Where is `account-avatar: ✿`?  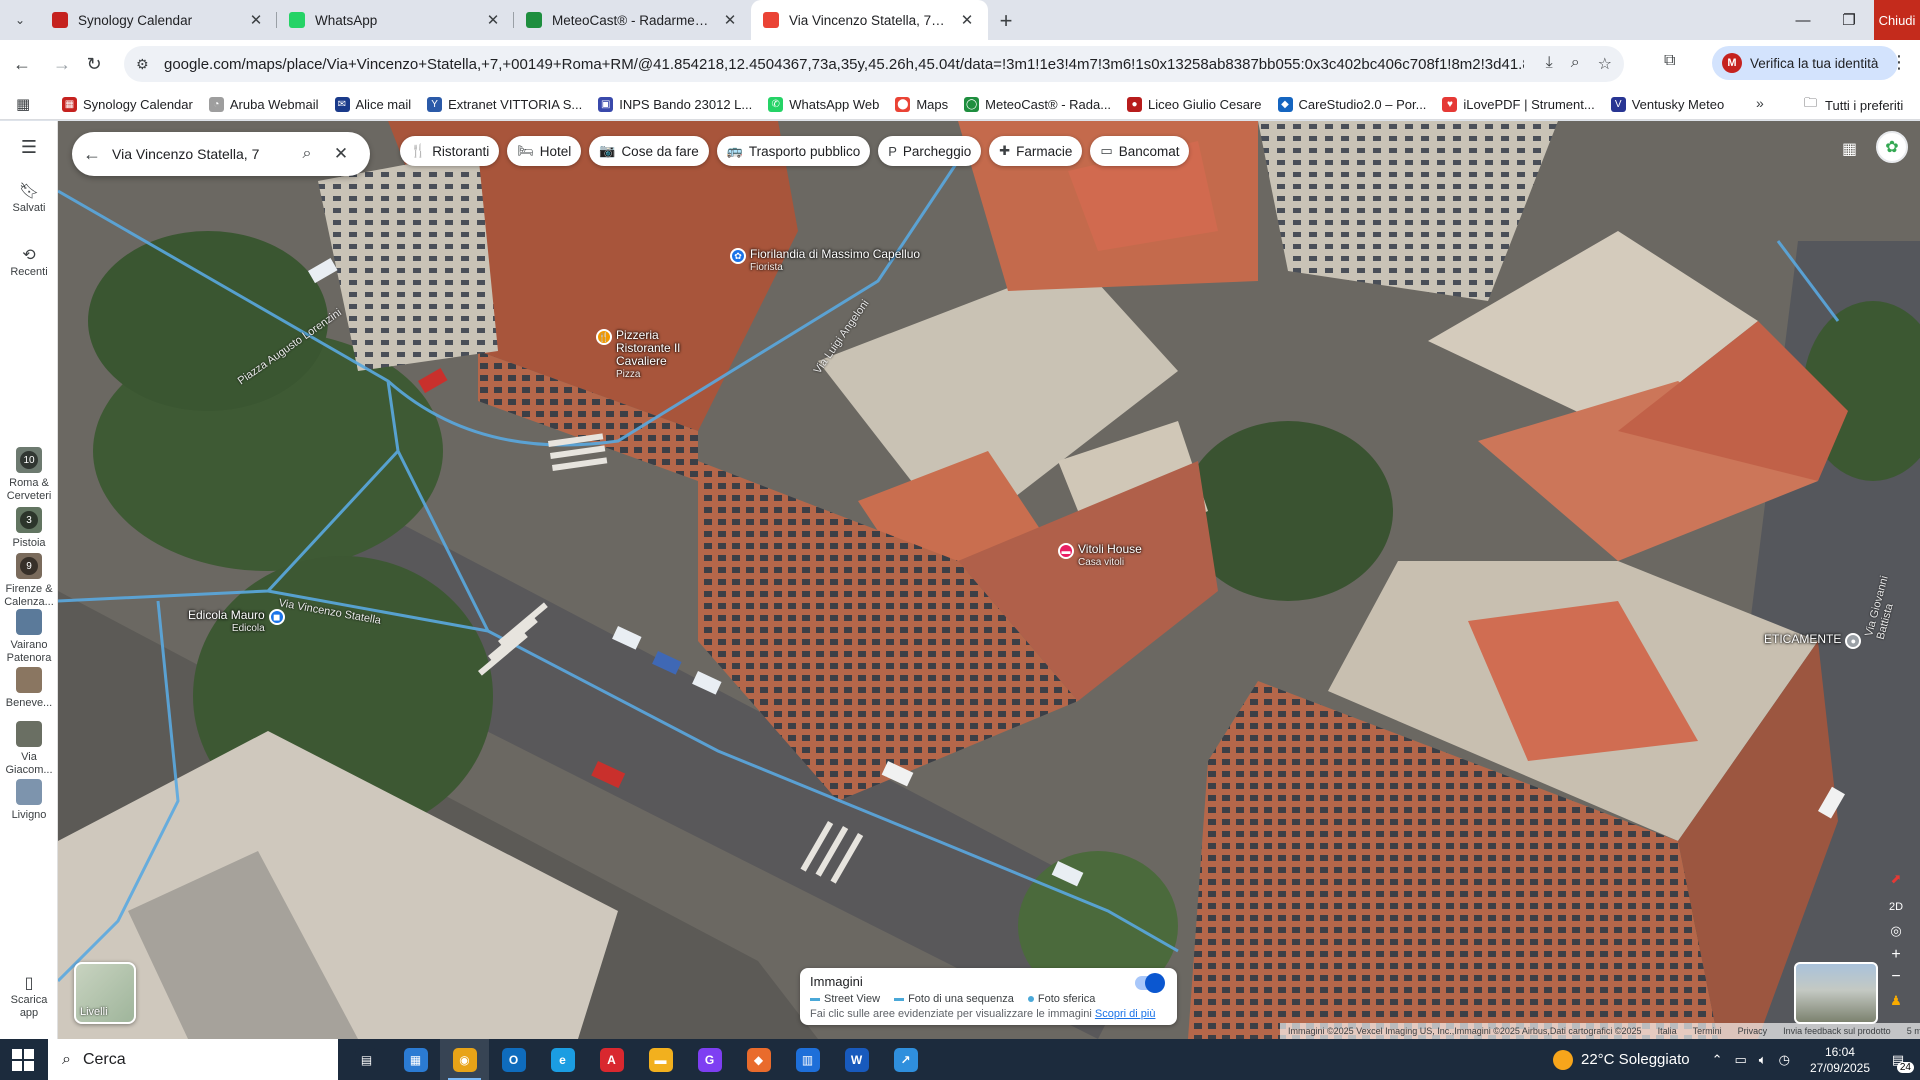
account-avatar: ✿ is located at coordinates (1892, 147).